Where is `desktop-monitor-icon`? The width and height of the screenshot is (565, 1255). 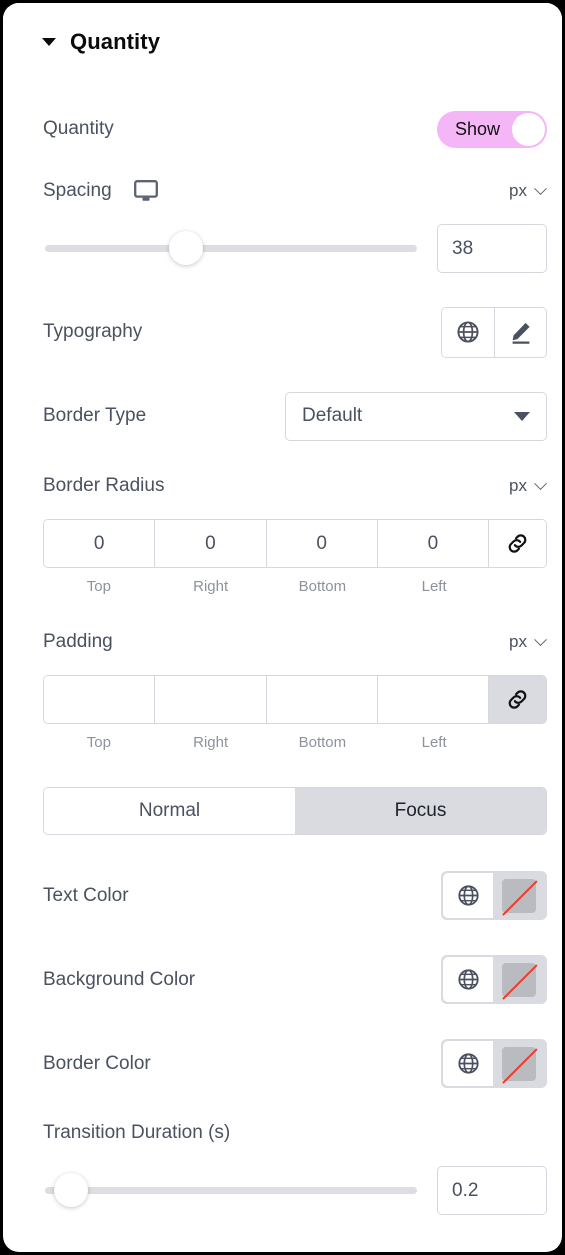
desktop-monitor-icon is located at coordinates (145, 191).